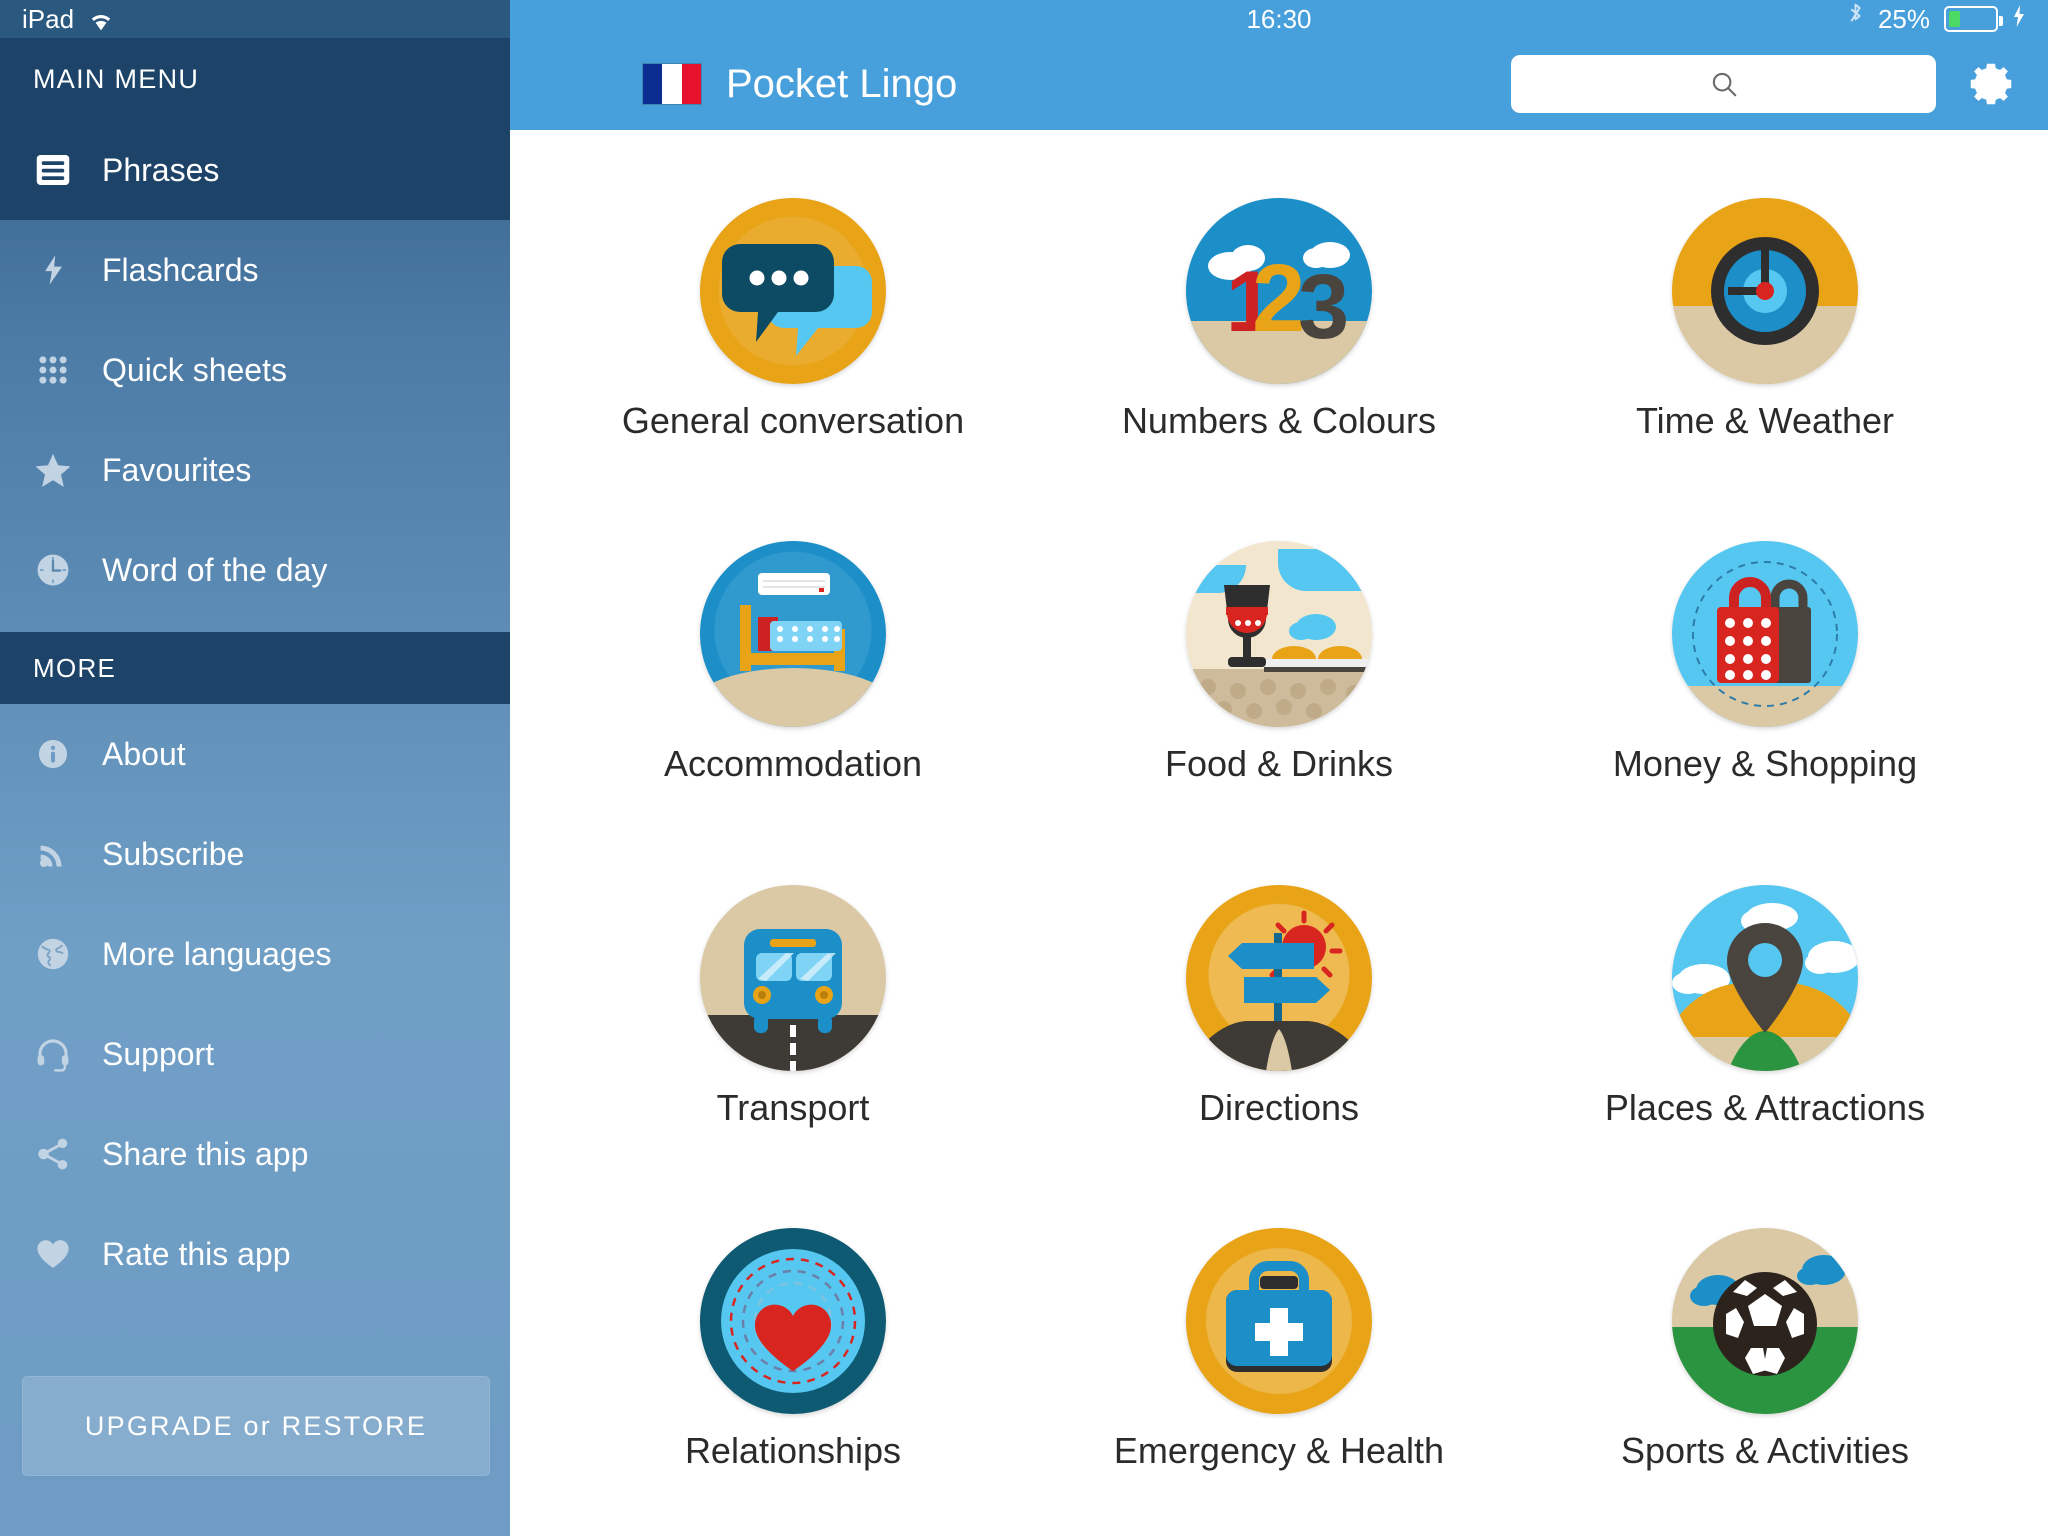  Describe the element at coordinates (793, 764) in the screenshot. I see `category-label: Accommodation` at that location.